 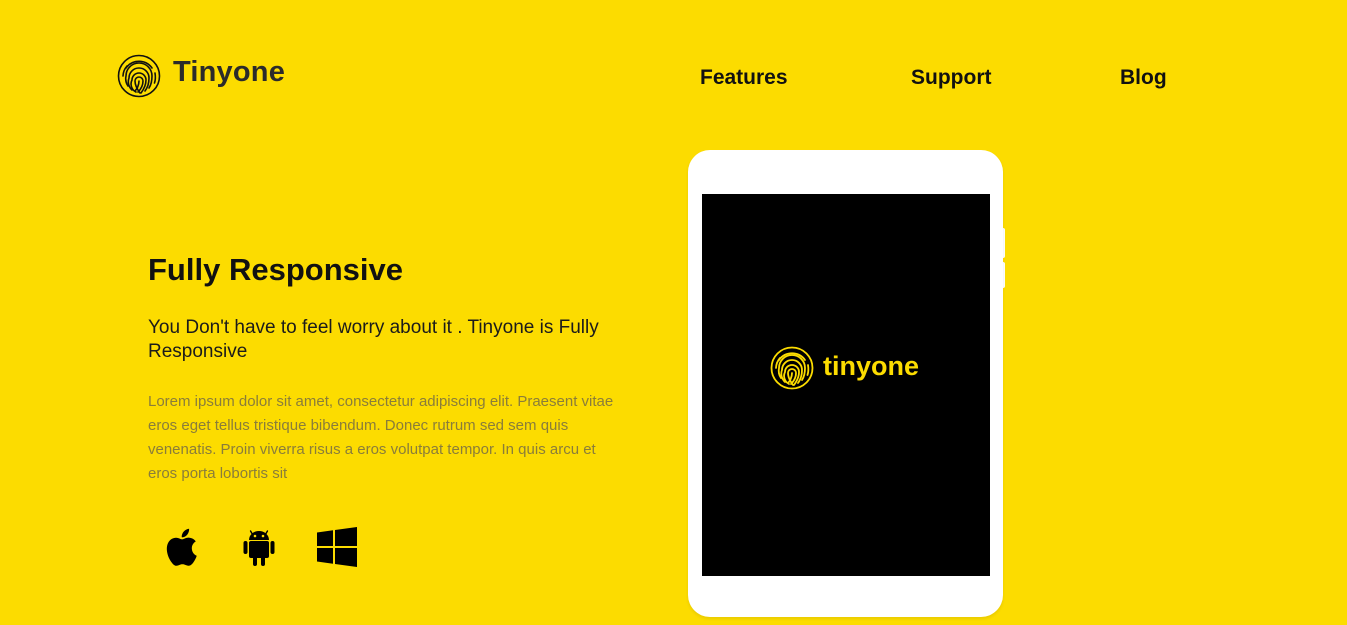 I want to click on hero-title: Fully Responsive, so click(x=275, y=269).